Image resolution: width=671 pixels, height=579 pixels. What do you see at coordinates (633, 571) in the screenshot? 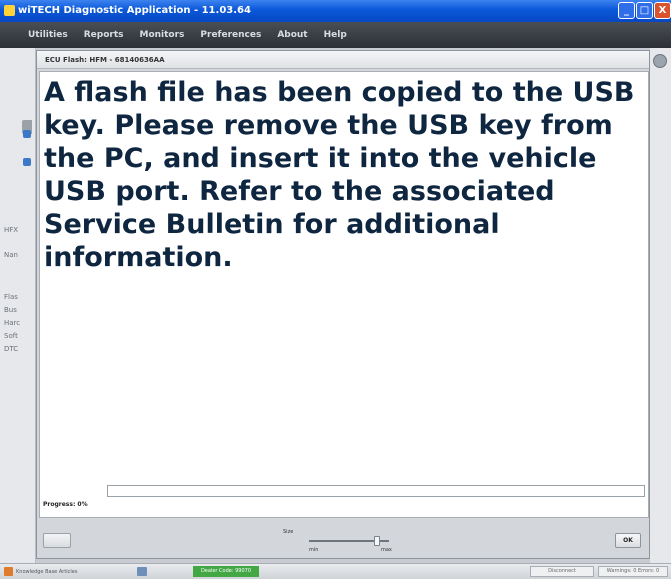
I see `warnings-errors-indicator: Warnings: 0 Errors: 0` at bounding box center [633, 571].